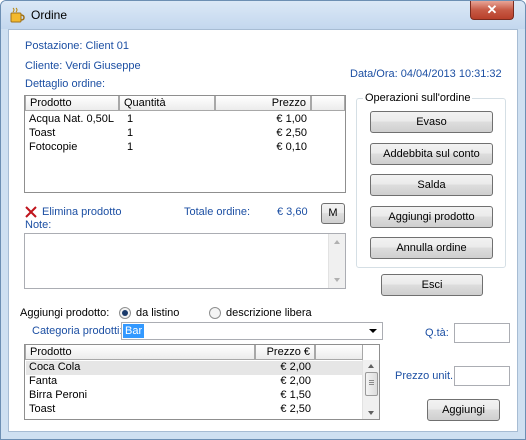 Image resolution: width=526 pixels, height=440 pixels. I want to click on list-item: Coca Cola € 2,00, so click(194, 368).